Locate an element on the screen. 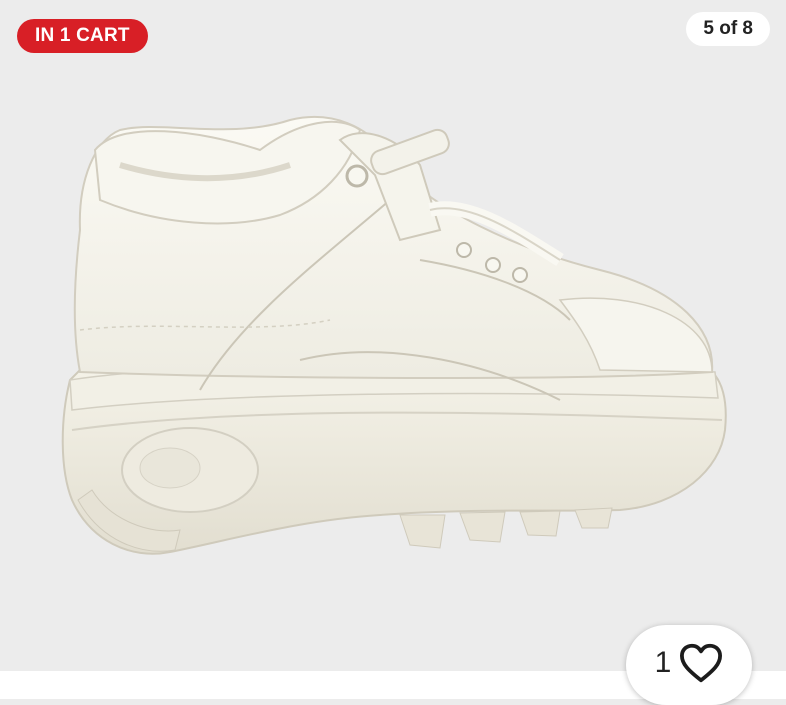 The height and width of the screenshot is (705, 786). image-counter: 5 of 8 is located at coordinates (728, 29).